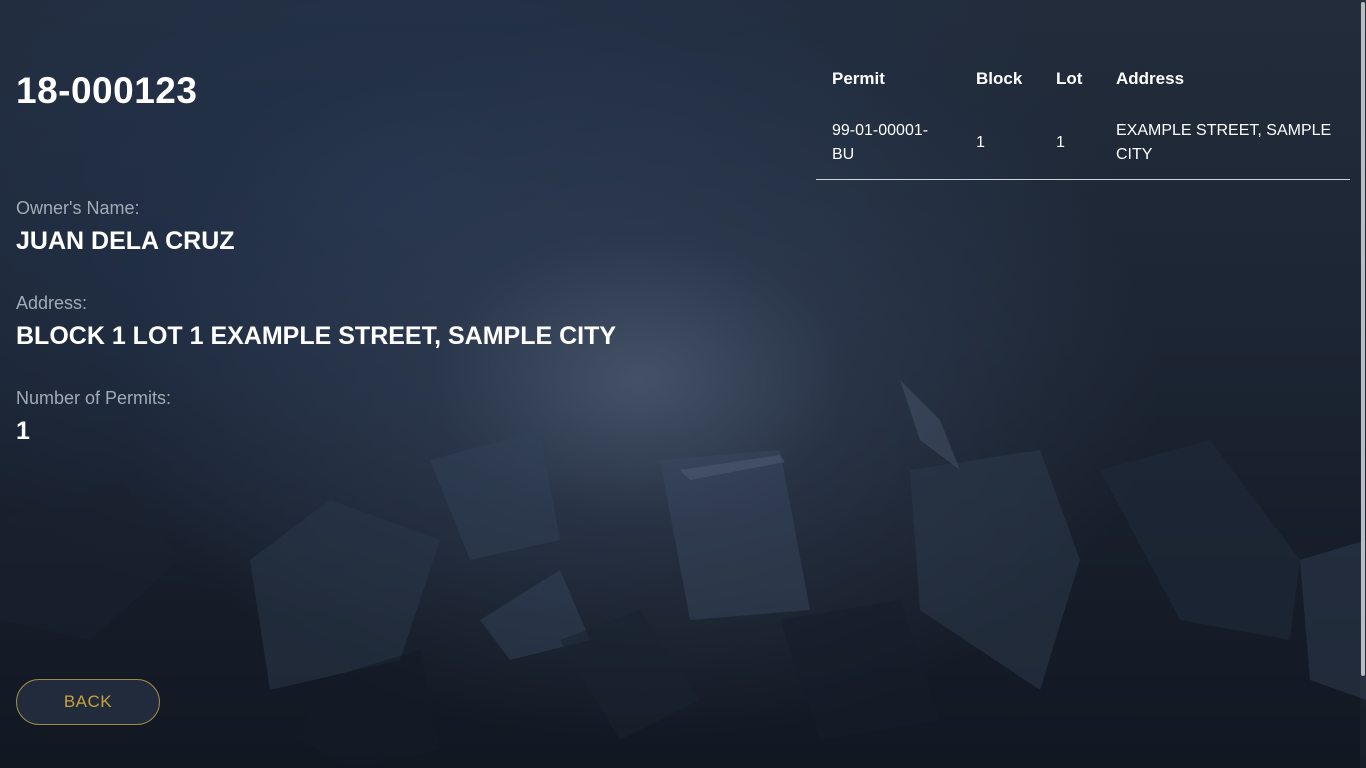 The image size is (1366, 768). What do you see at coordinates (1363, 339) in the screenshot?
I see `scrollbar-thumb` at bounding box center [1363, 339].